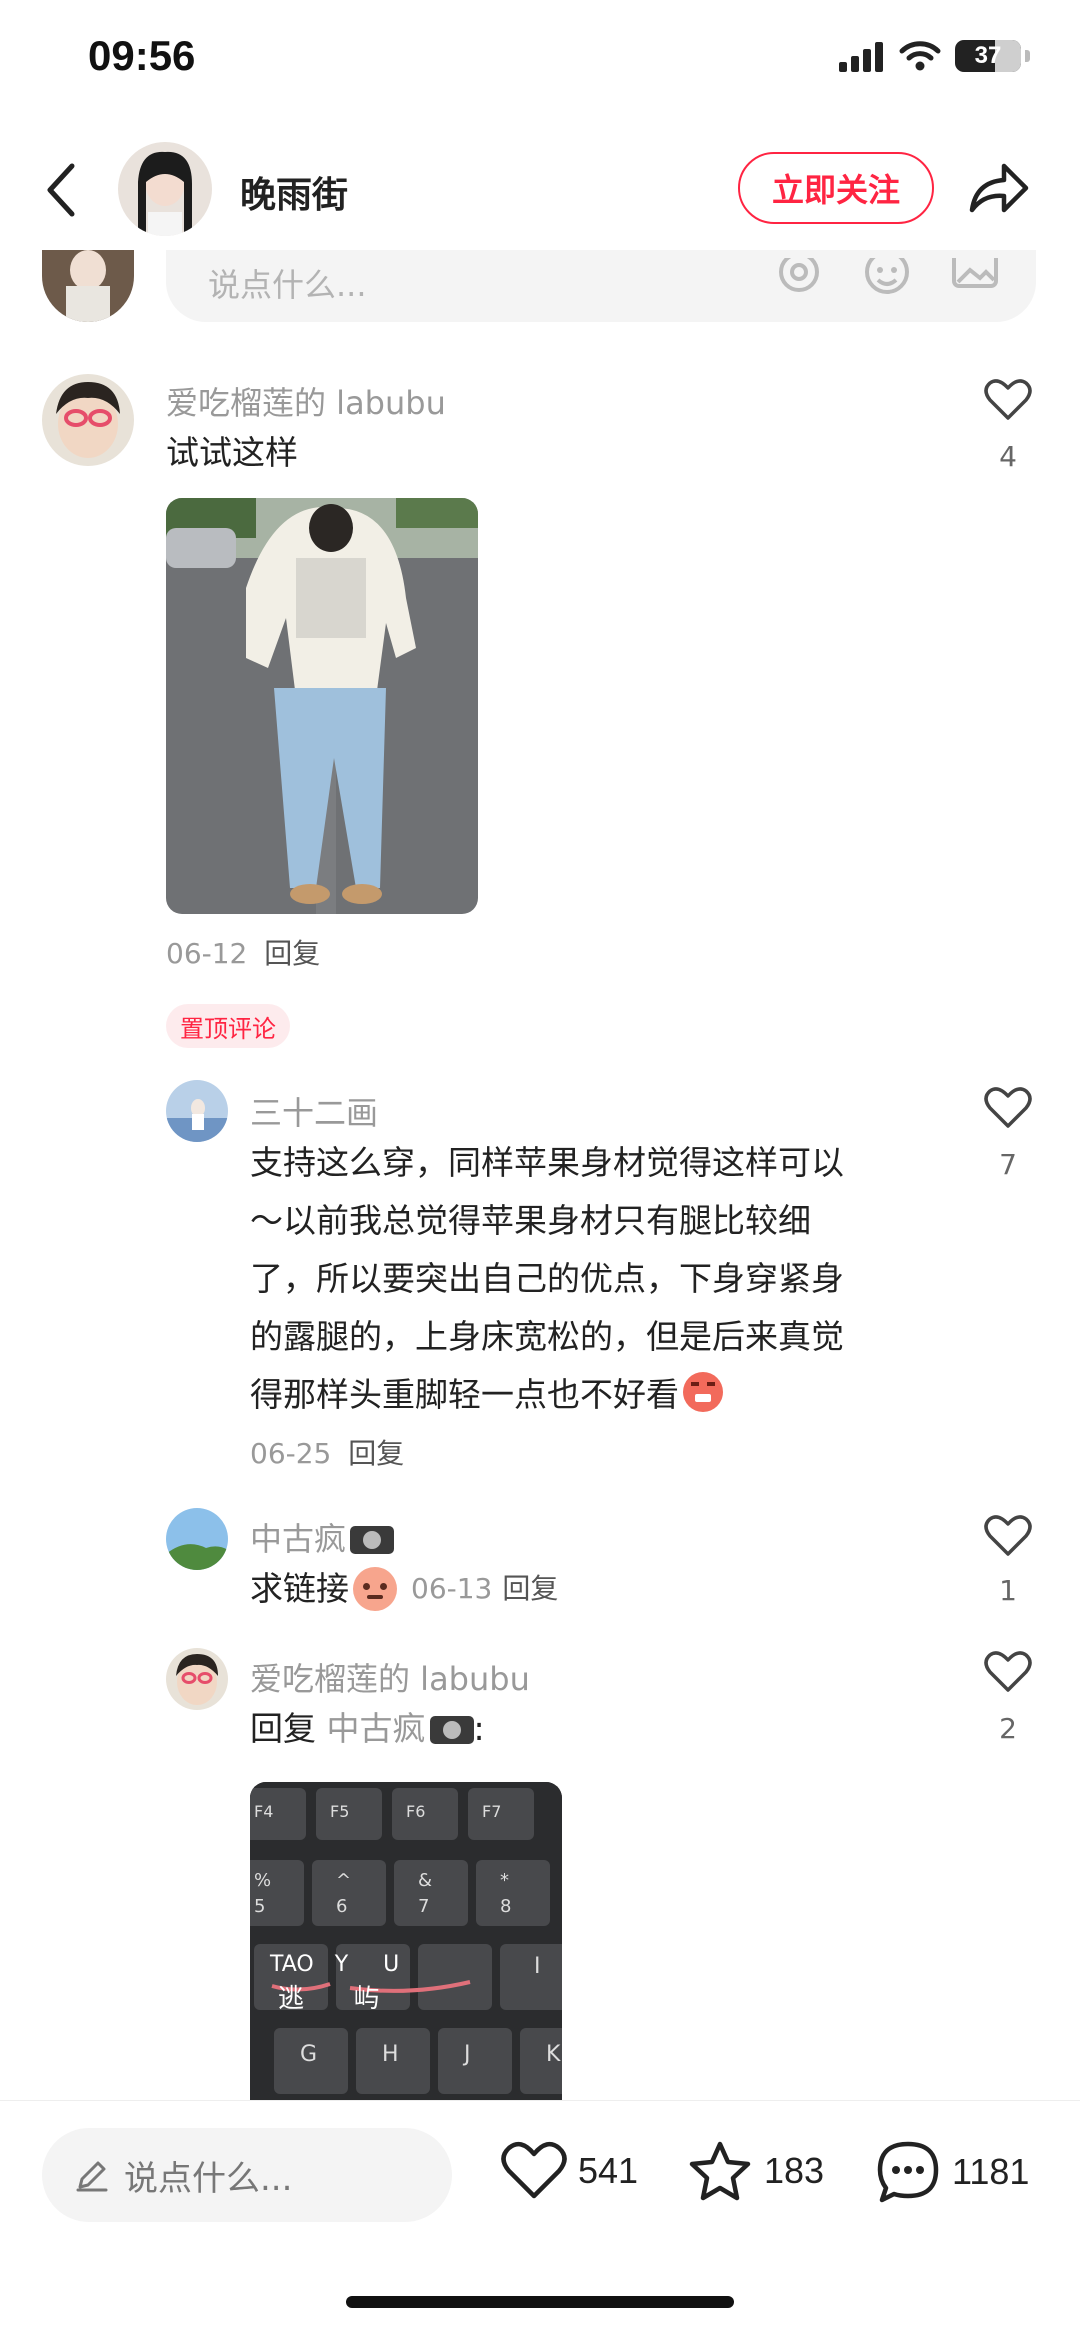 The image size is (1080, 2338). I want to click on author-name: 晚雨街, so click(294, 192).